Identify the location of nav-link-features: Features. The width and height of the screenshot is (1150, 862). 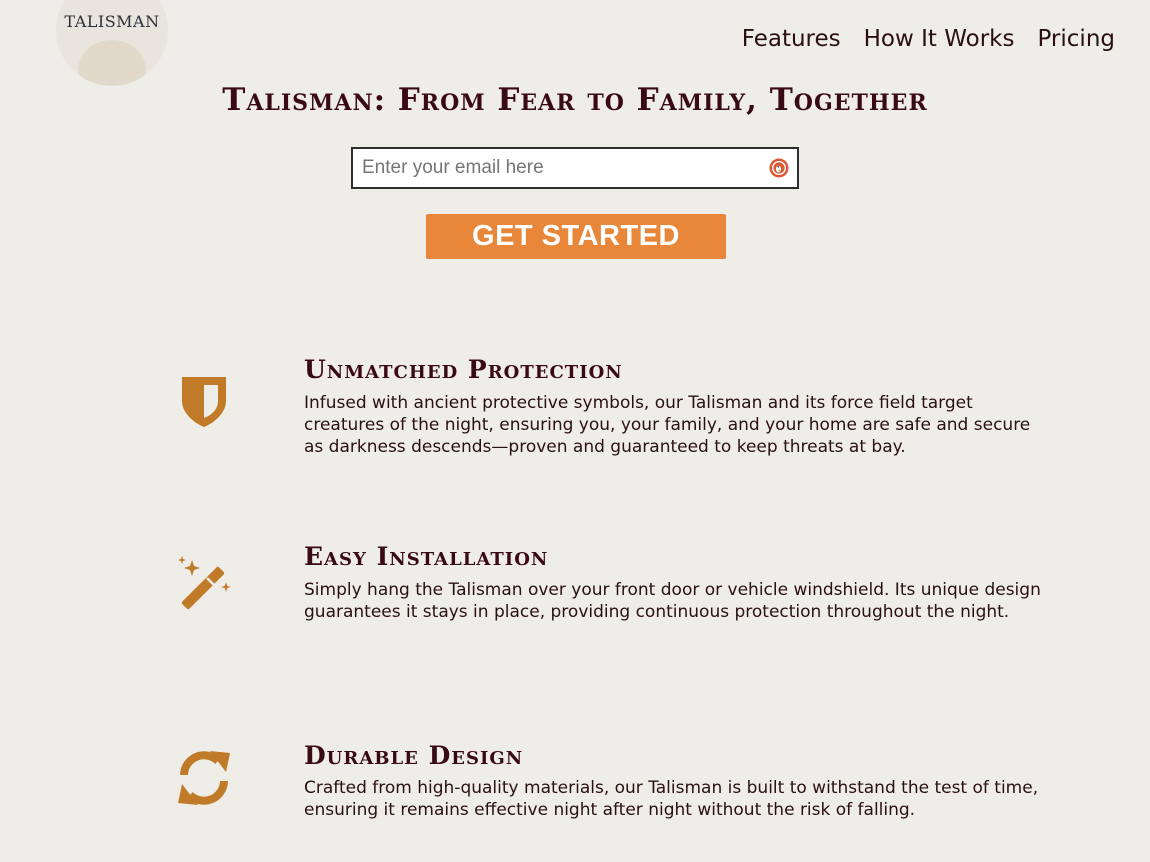
(791, 39).